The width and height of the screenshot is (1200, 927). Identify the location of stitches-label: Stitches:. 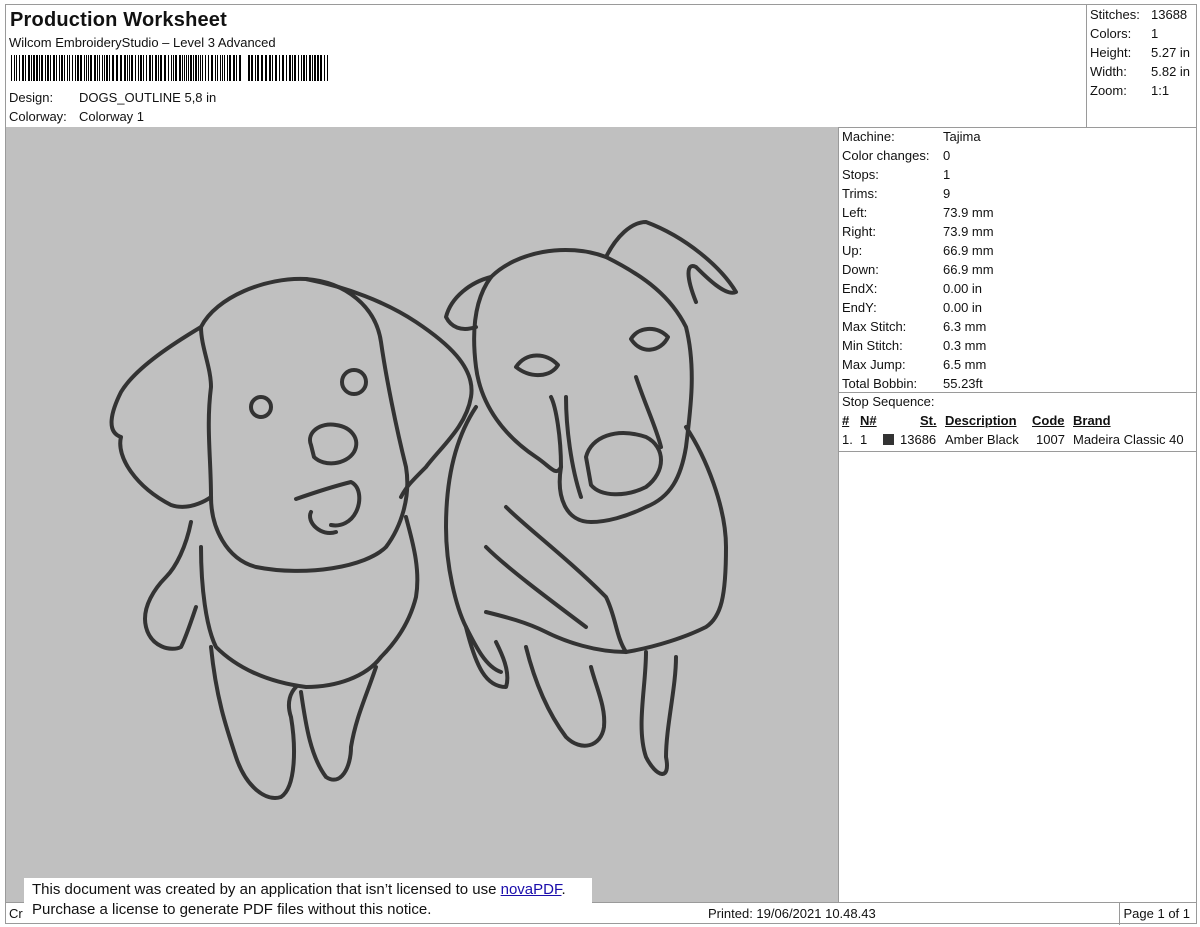
(1115, 14).